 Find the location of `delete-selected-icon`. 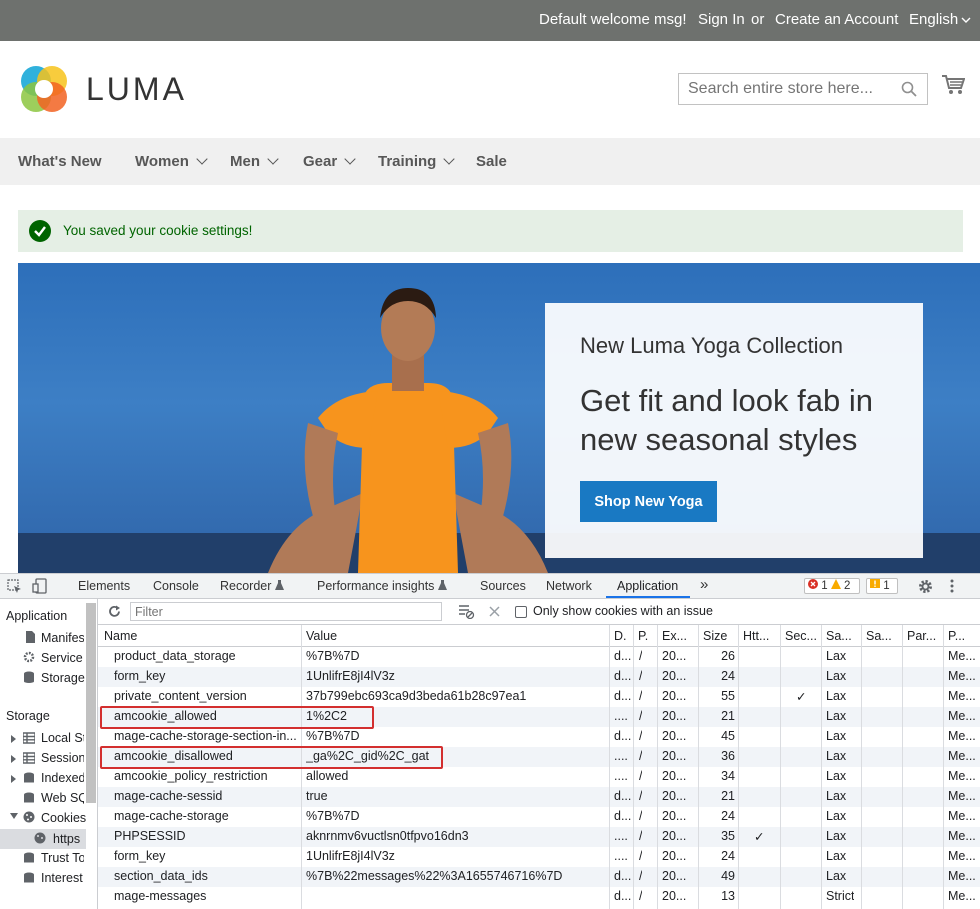

delete-selected-icon is located at coordinates (494, 611).